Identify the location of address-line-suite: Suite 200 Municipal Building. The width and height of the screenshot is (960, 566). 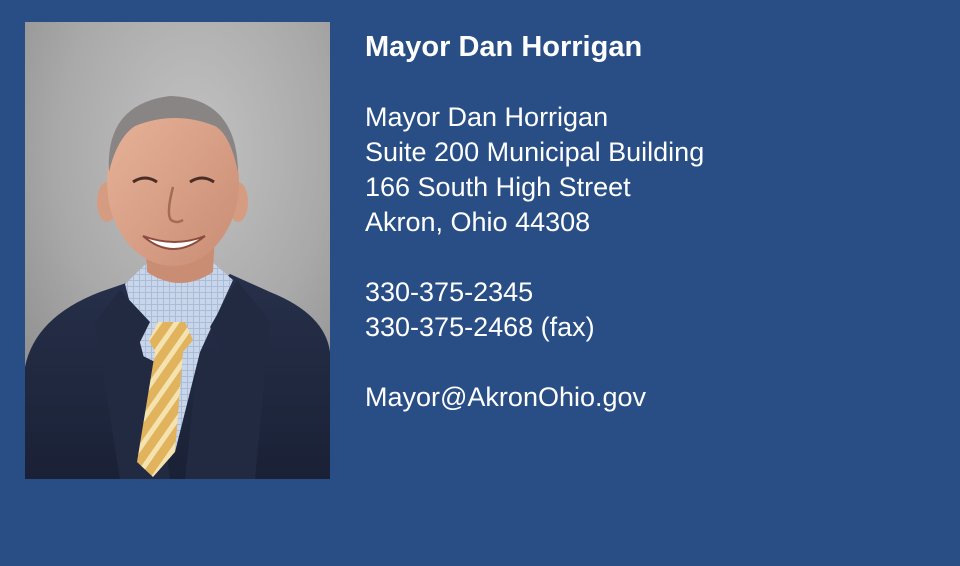
(535, 152).